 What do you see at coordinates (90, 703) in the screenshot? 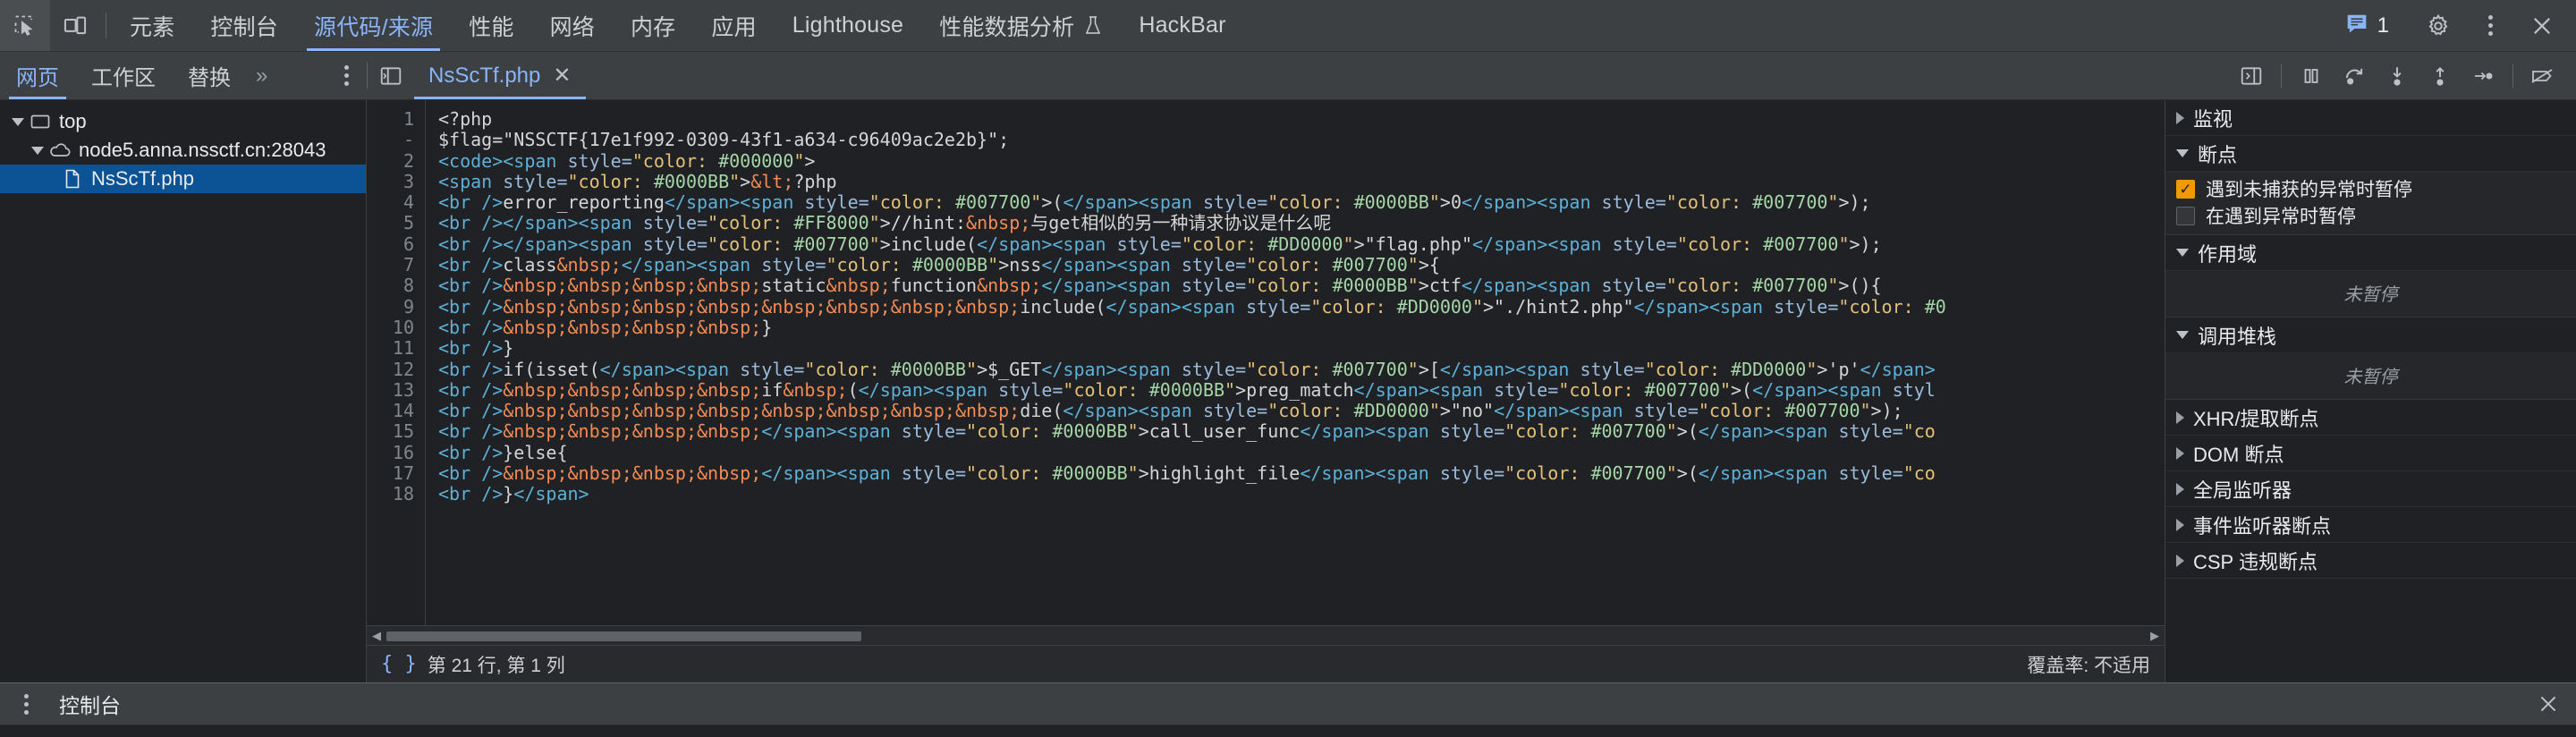
I see `drawer-tab-console: 控制台` at bounding box center [90, 703].